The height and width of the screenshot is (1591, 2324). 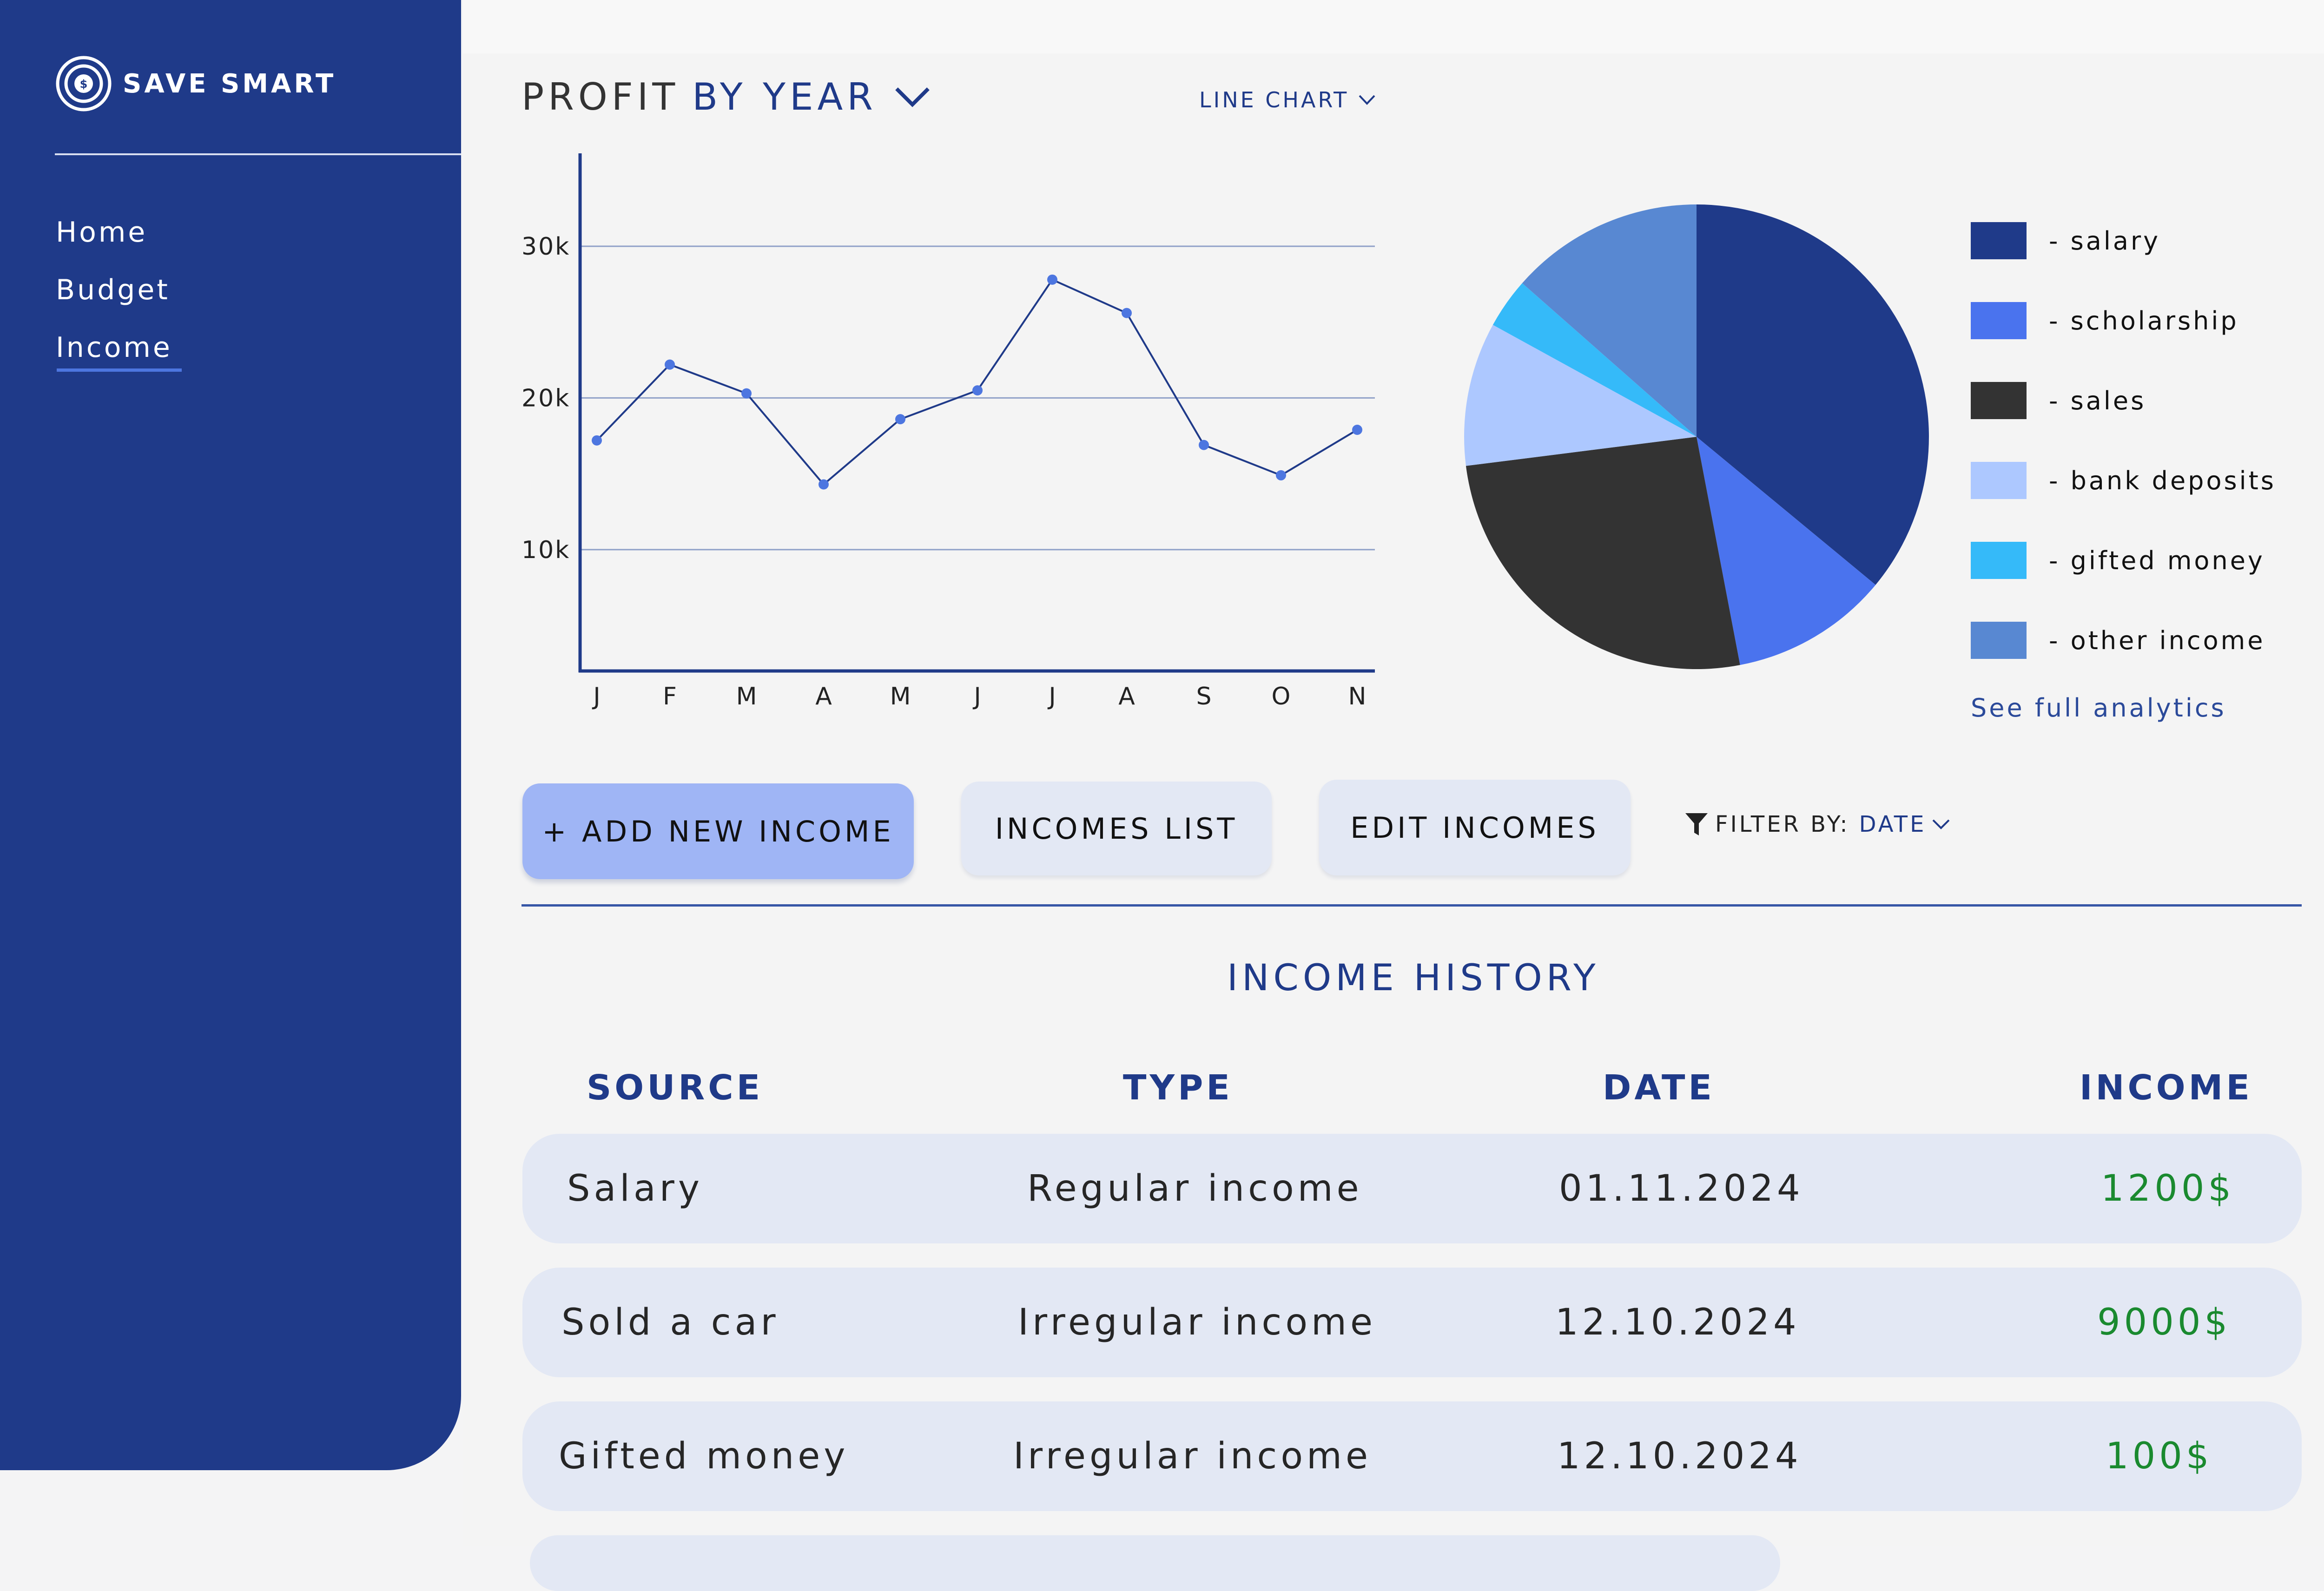 I want to click on x-tick-label: O, so click(x=1281, y=696).